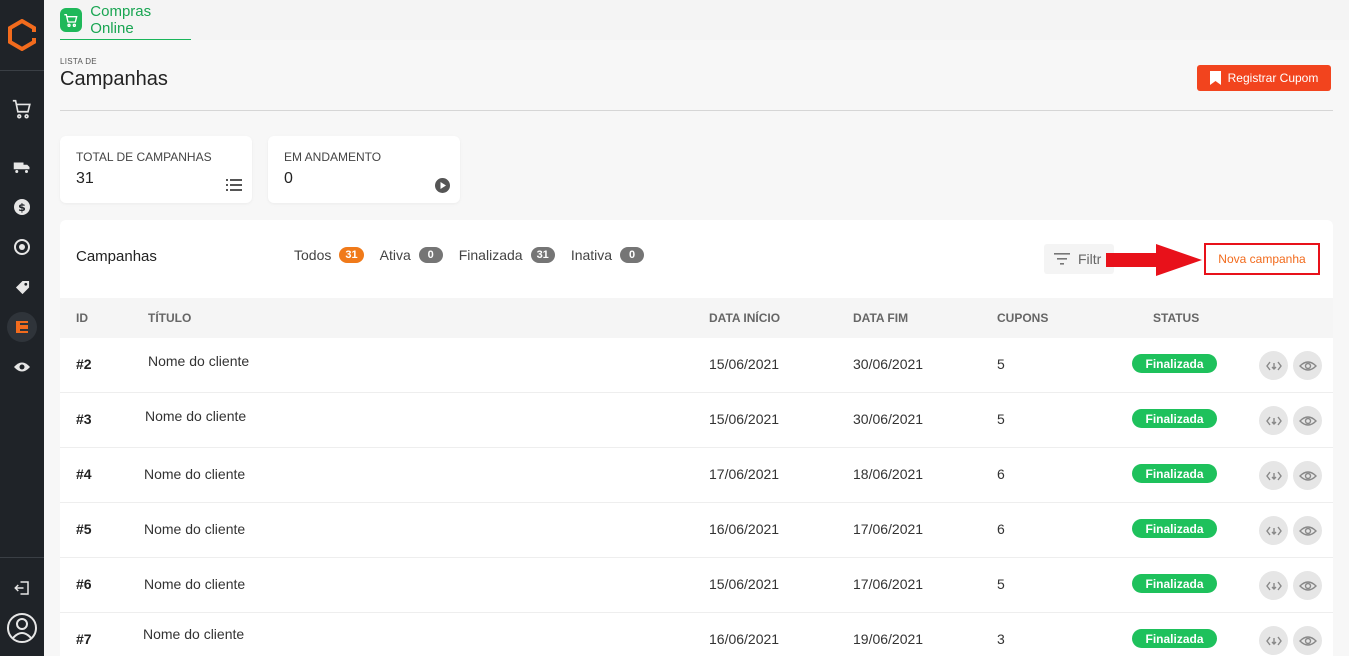 This screenshot has height=656, width=1349. I want to click on col-status: STATUS, so click(1176, 318).